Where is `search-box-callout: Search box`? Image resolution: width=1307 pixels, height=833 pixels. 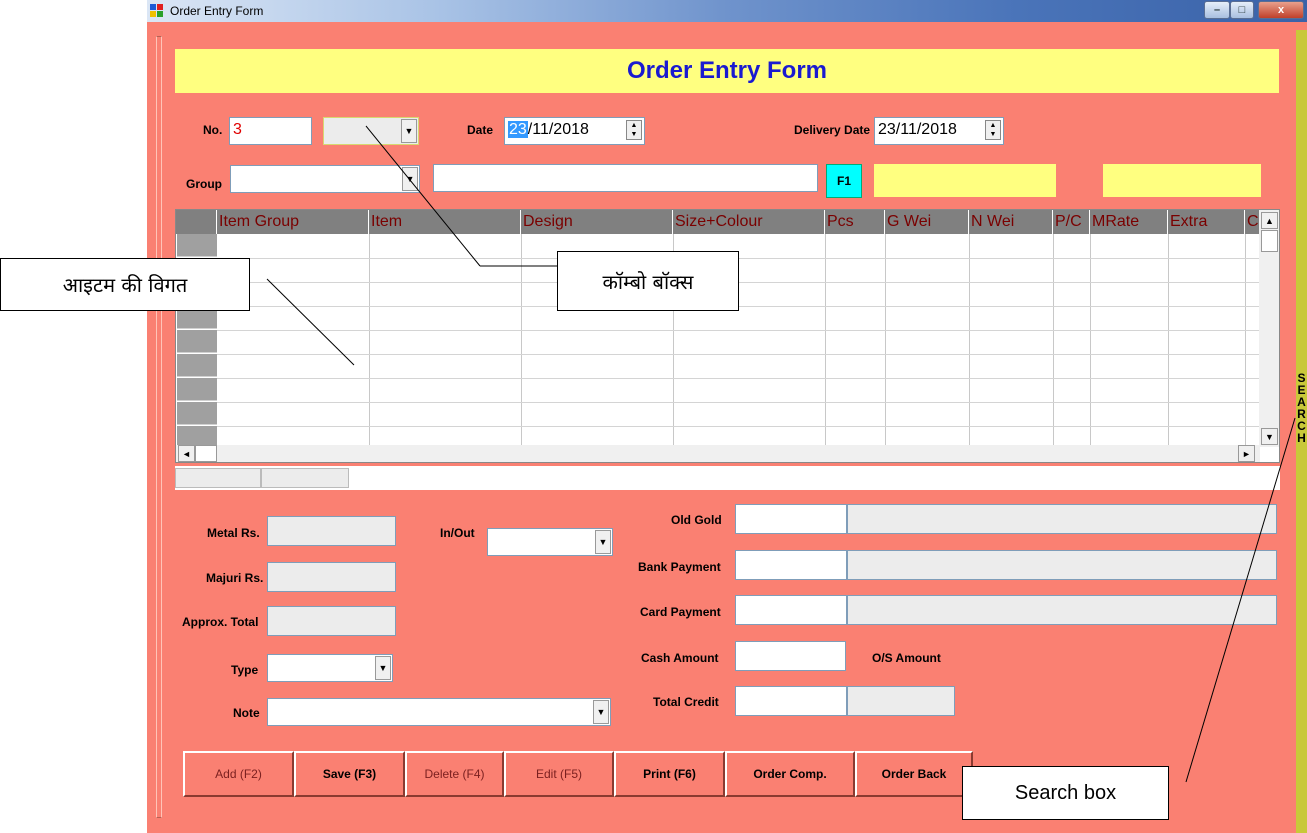
search-box-callout: Search box is located at coordinates (1065, 793).